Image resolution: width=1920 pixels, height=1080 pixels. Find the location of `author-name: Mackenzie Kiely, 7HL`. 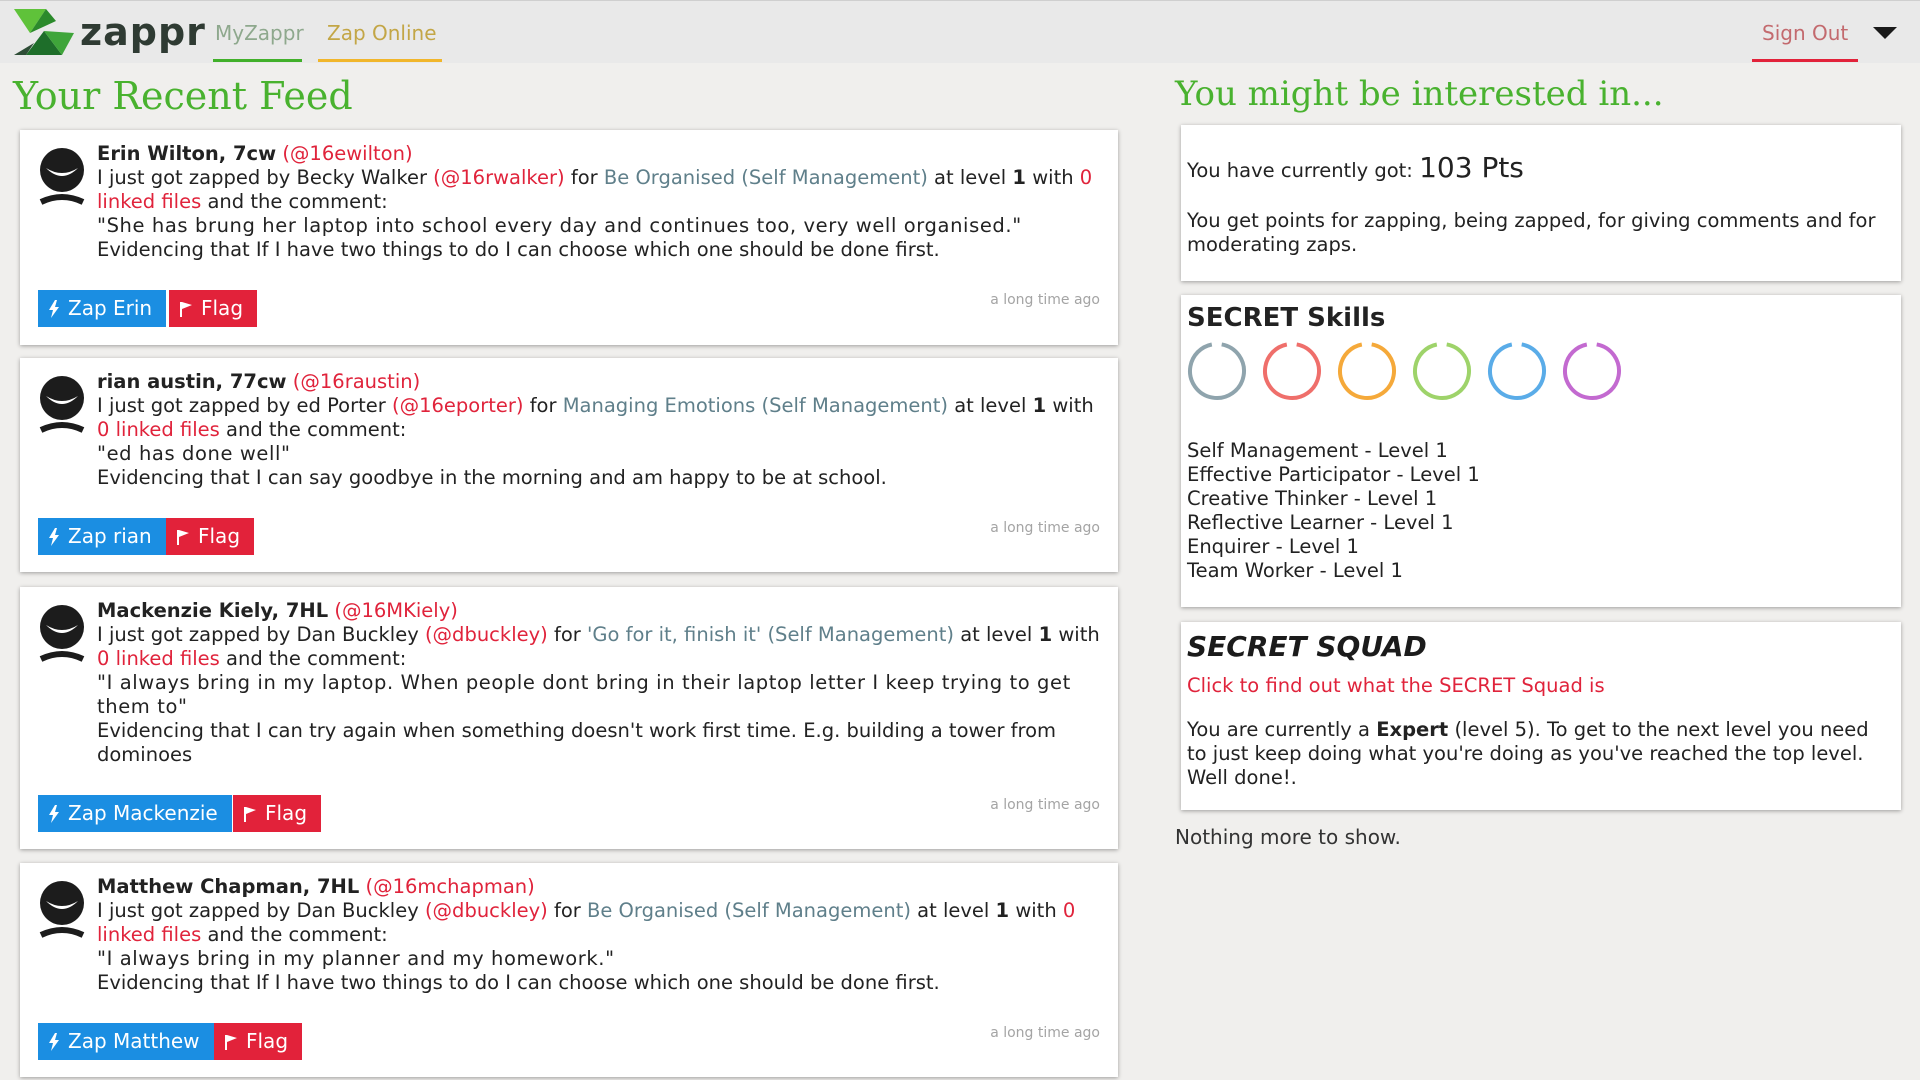

author-name: Mackenzie Kiely, 7HL is located at coordinates (212, 610).